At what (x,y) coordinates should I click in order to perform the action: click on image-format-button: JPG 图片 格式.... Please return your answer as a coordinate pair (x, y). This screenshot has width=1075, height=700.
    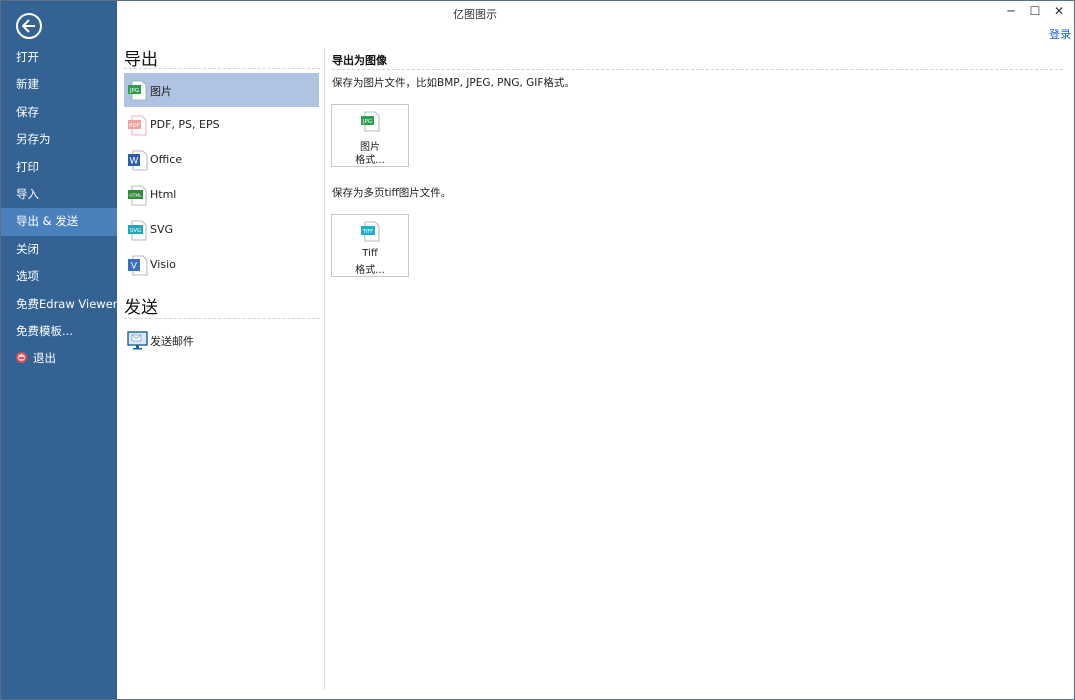
    Looking at the image, I should click on (370, 135).